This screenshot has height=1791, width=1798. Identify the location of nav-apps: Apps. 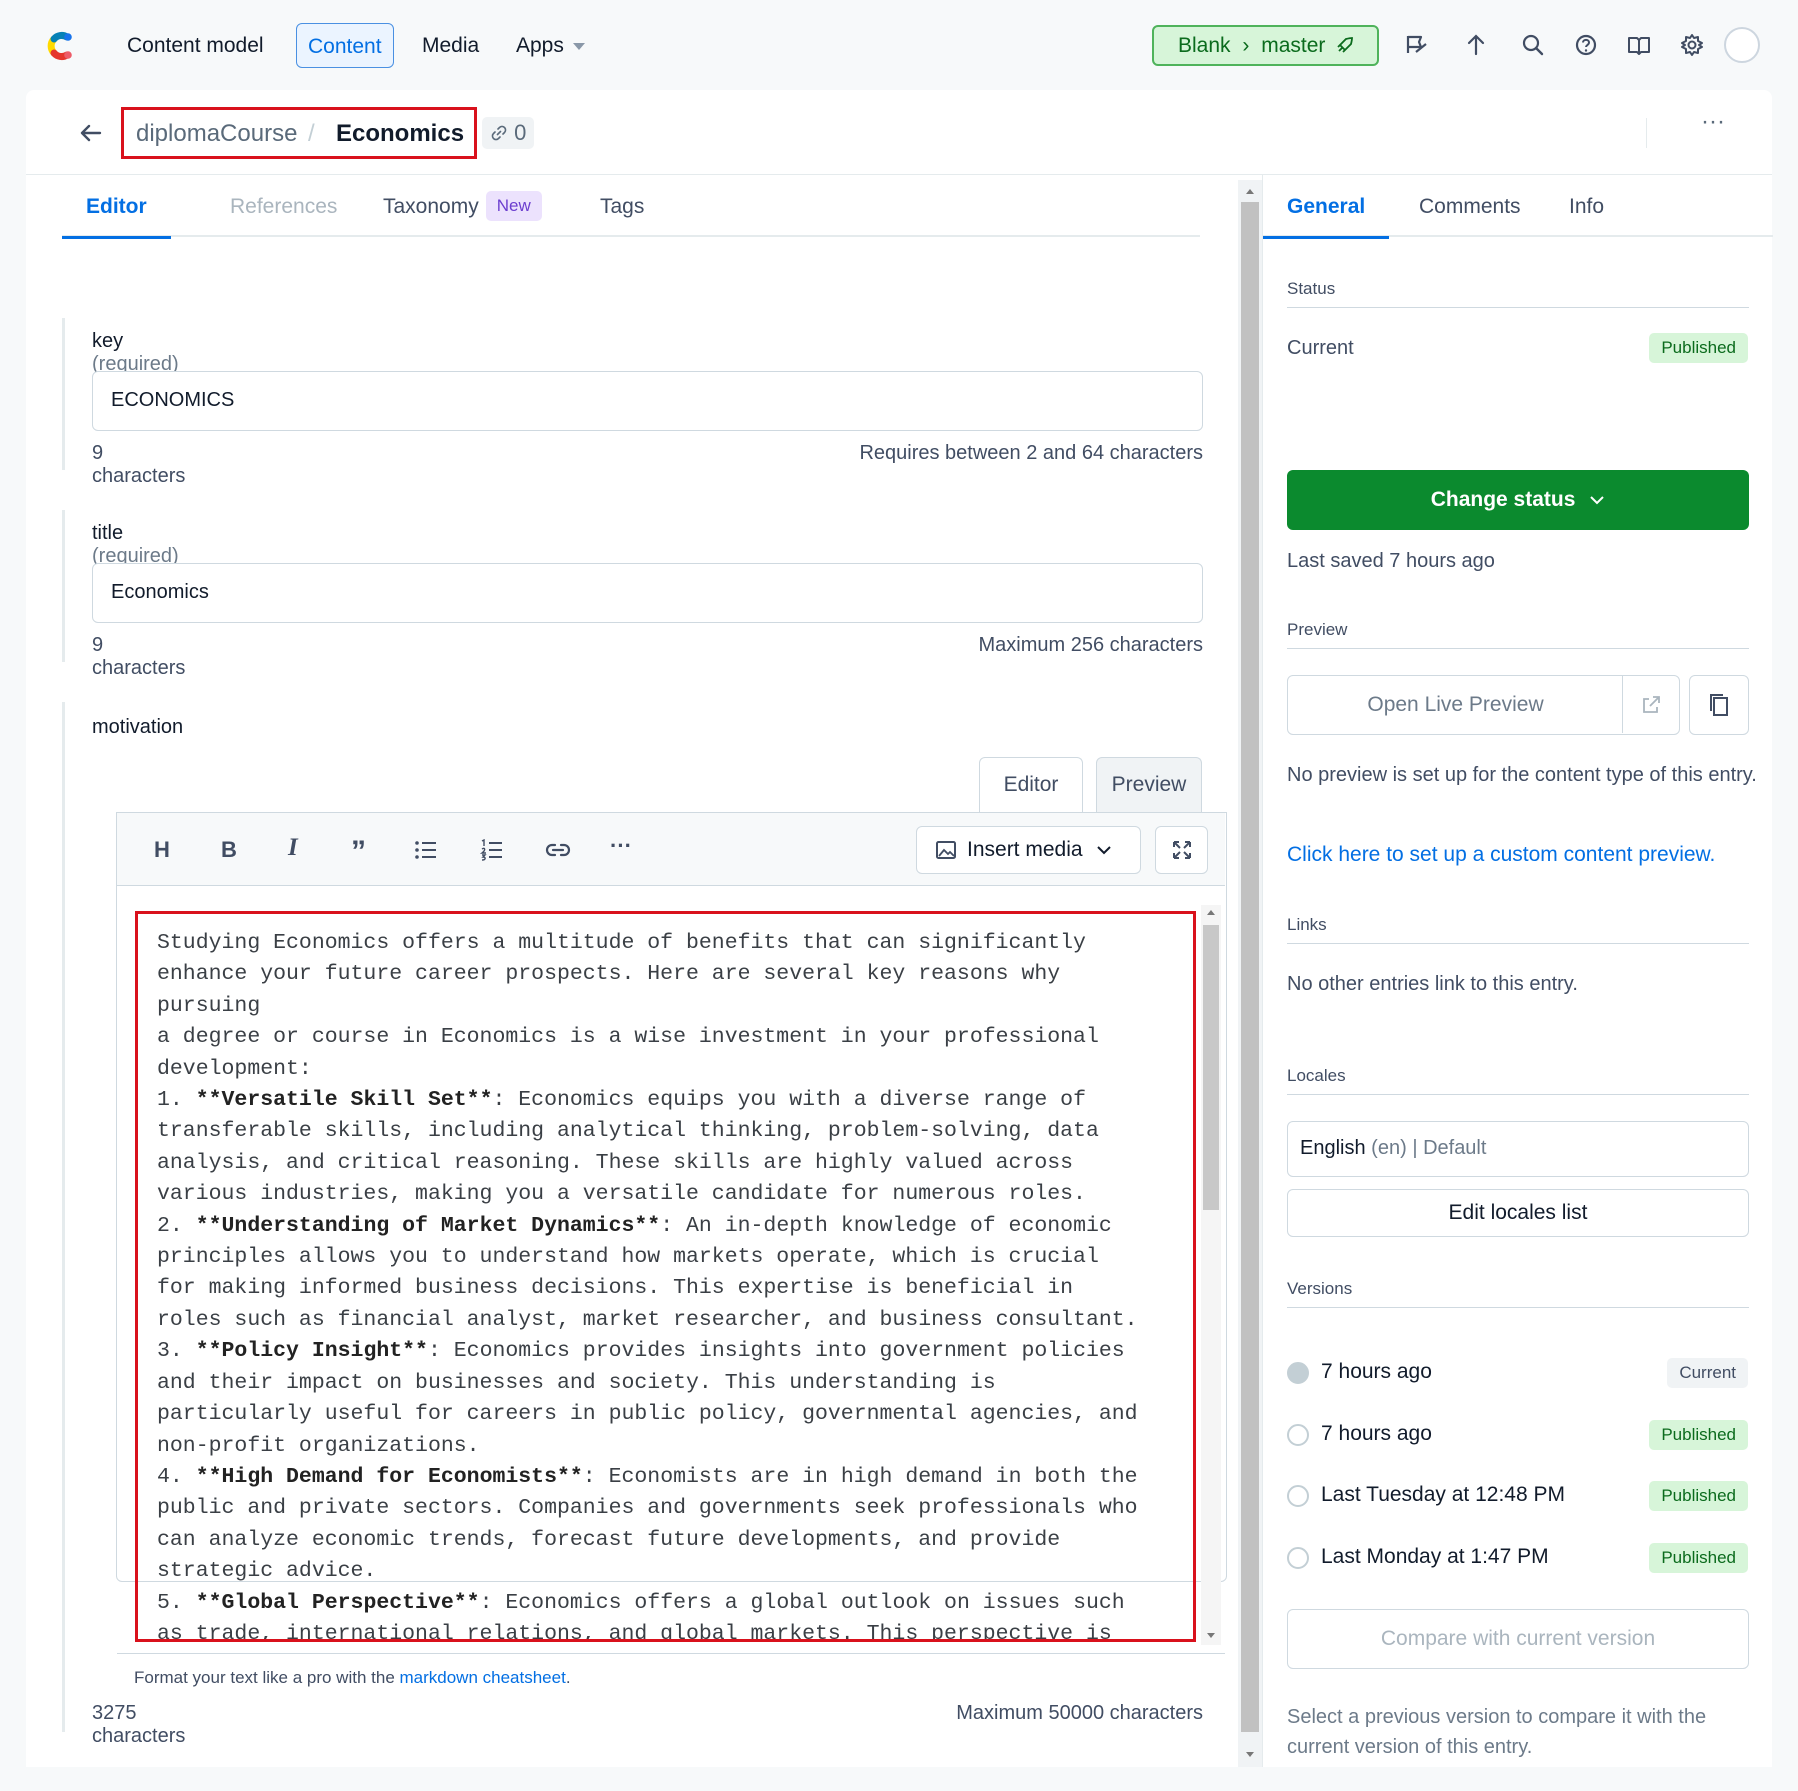
(550, 45).